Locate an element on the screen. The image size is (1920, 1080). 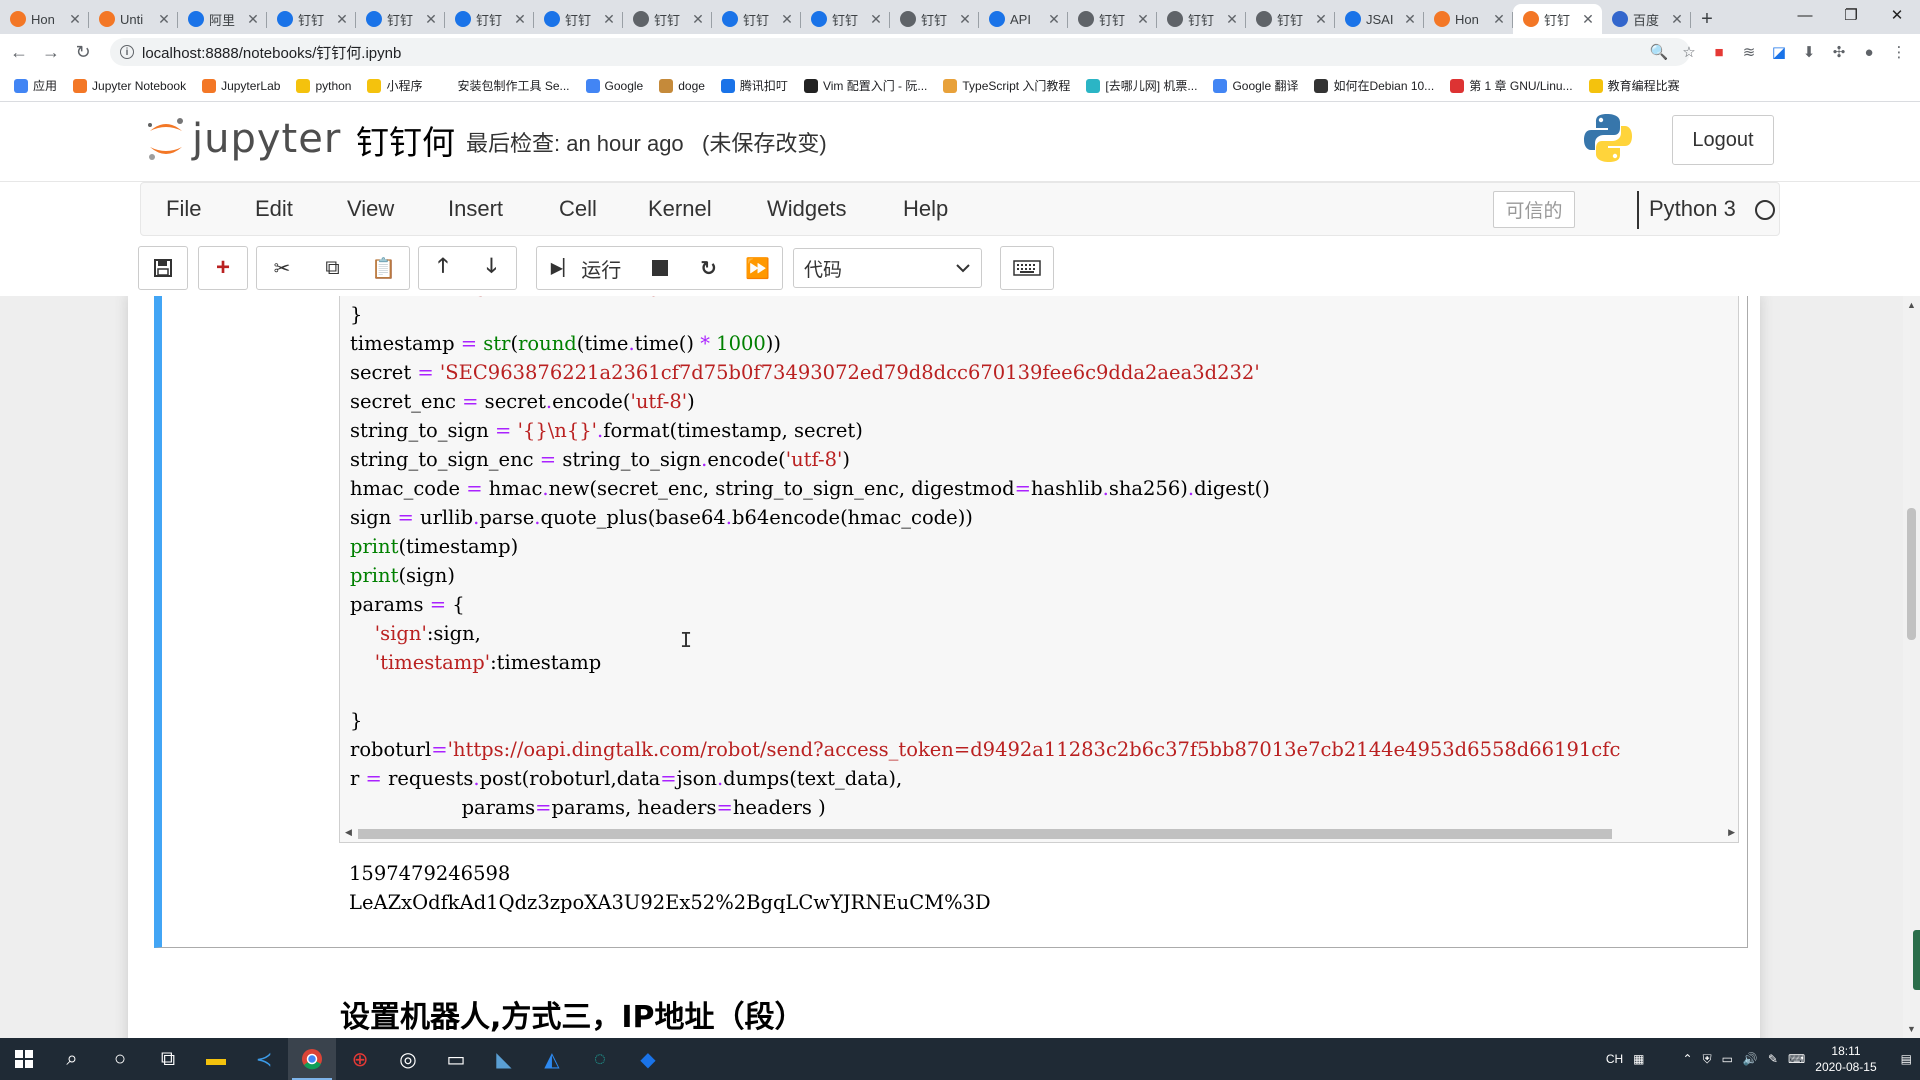
browser-tab: Unti ✕ is located at coordinates (133, 19).